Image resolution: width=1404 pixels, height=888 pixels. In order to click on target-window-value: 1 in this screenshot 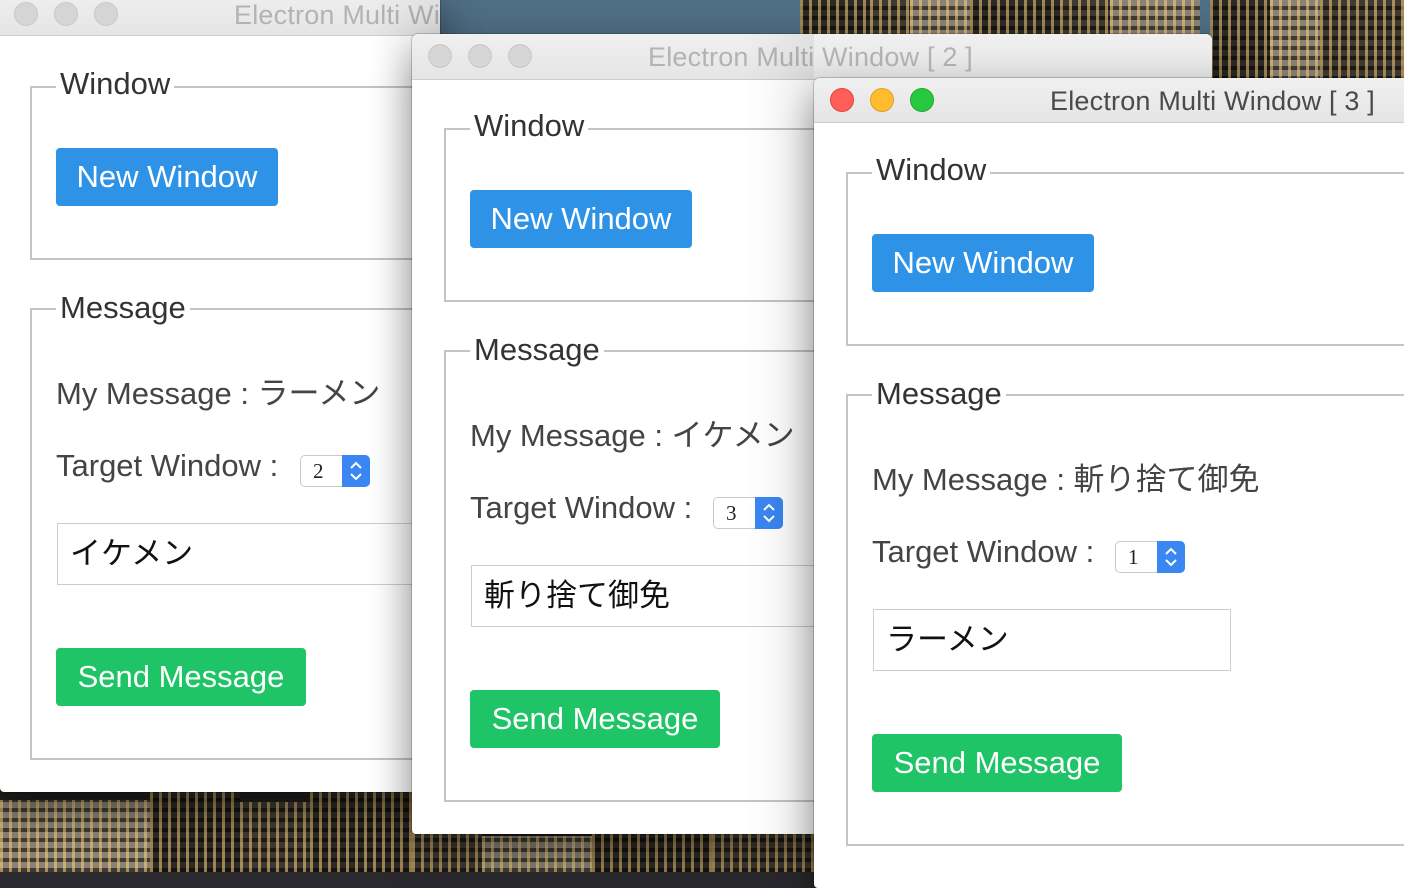, I will do `click(1133, 557)`.